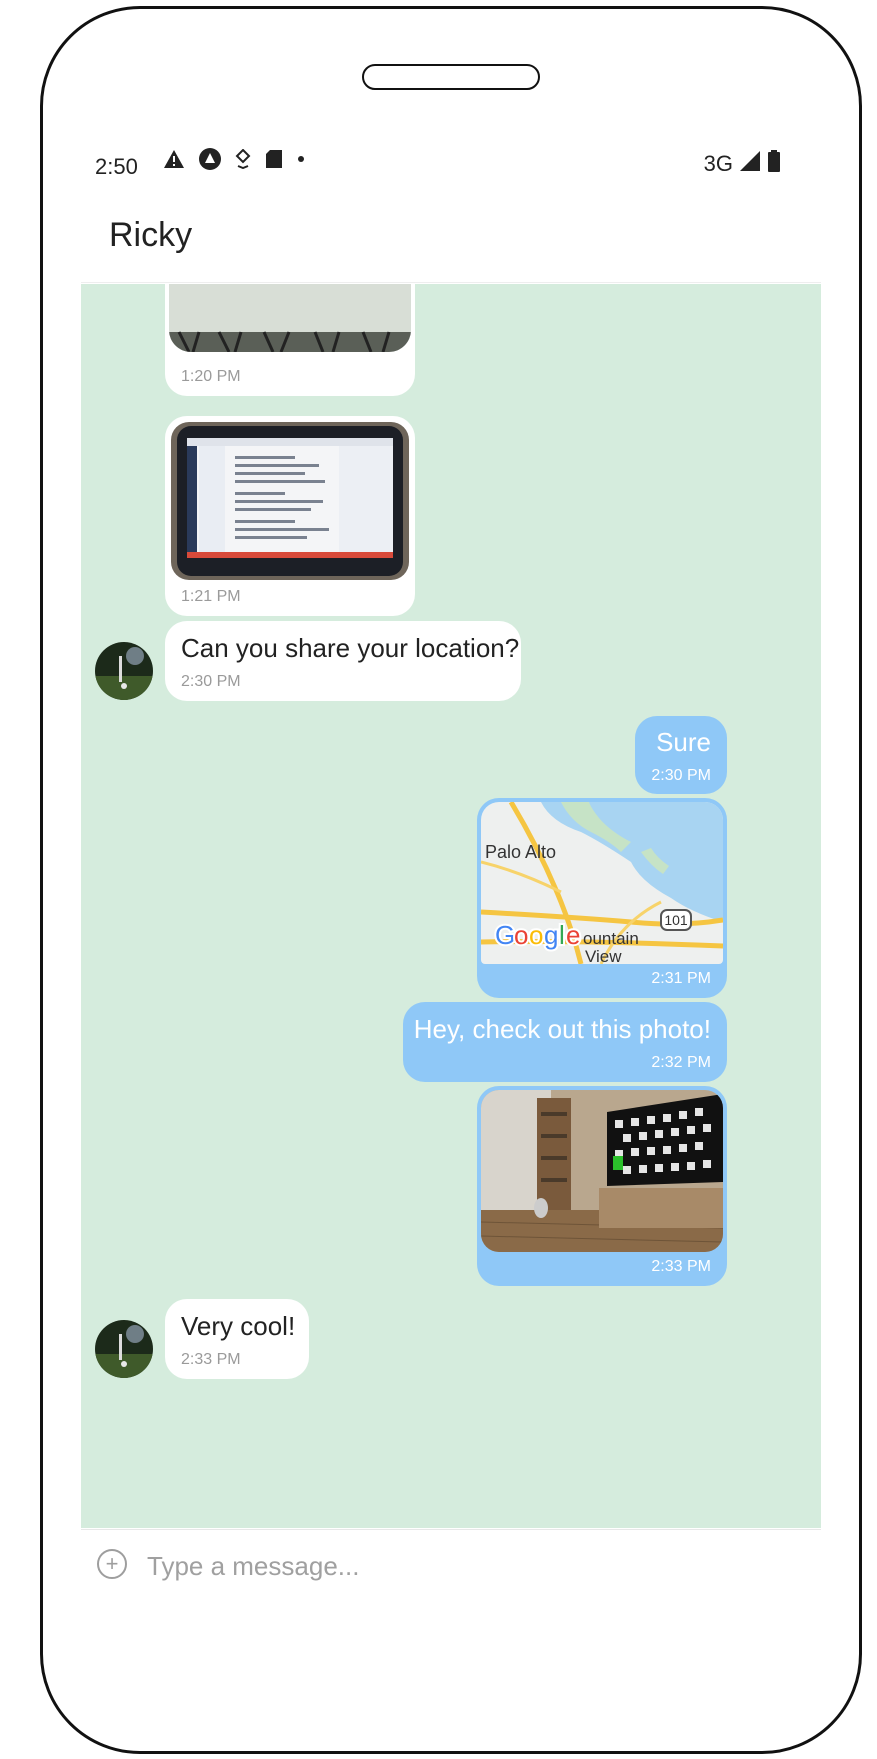 The image size is (877, 1759). I want to click on message-text: Sure, so click(683, 742).